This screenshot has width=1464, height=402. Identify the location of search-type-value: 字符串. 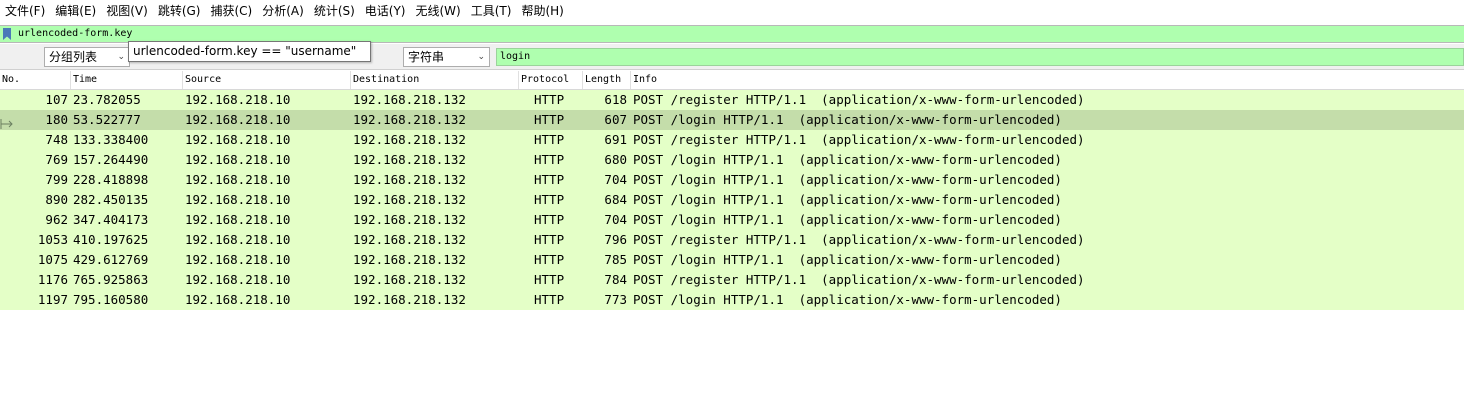
(426, 57).